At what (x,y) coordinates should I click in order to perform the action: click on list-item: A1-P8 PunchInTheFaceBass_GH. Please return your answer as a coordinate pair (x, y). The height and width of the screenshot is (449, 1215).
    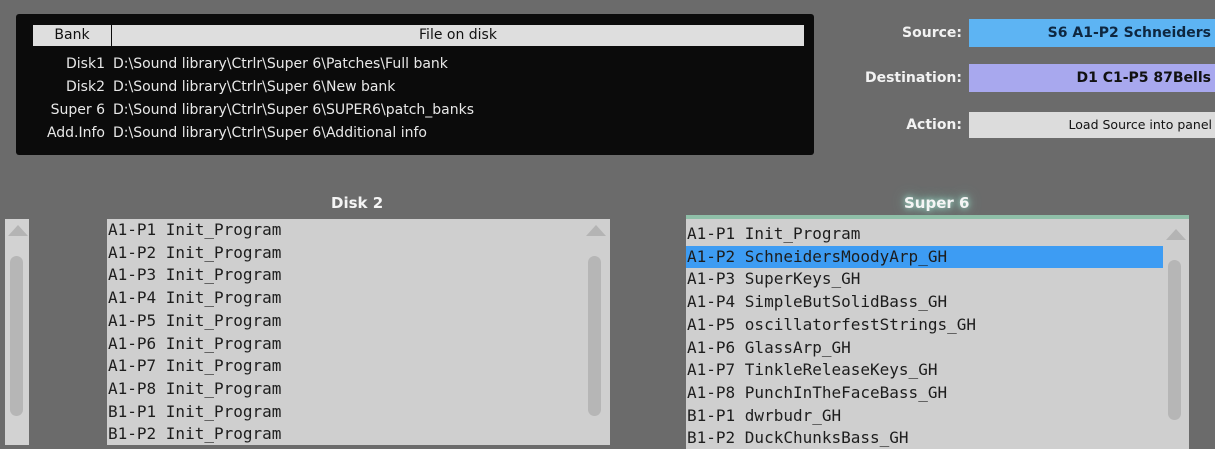
    Looking at the image, I should click on (816, 393).